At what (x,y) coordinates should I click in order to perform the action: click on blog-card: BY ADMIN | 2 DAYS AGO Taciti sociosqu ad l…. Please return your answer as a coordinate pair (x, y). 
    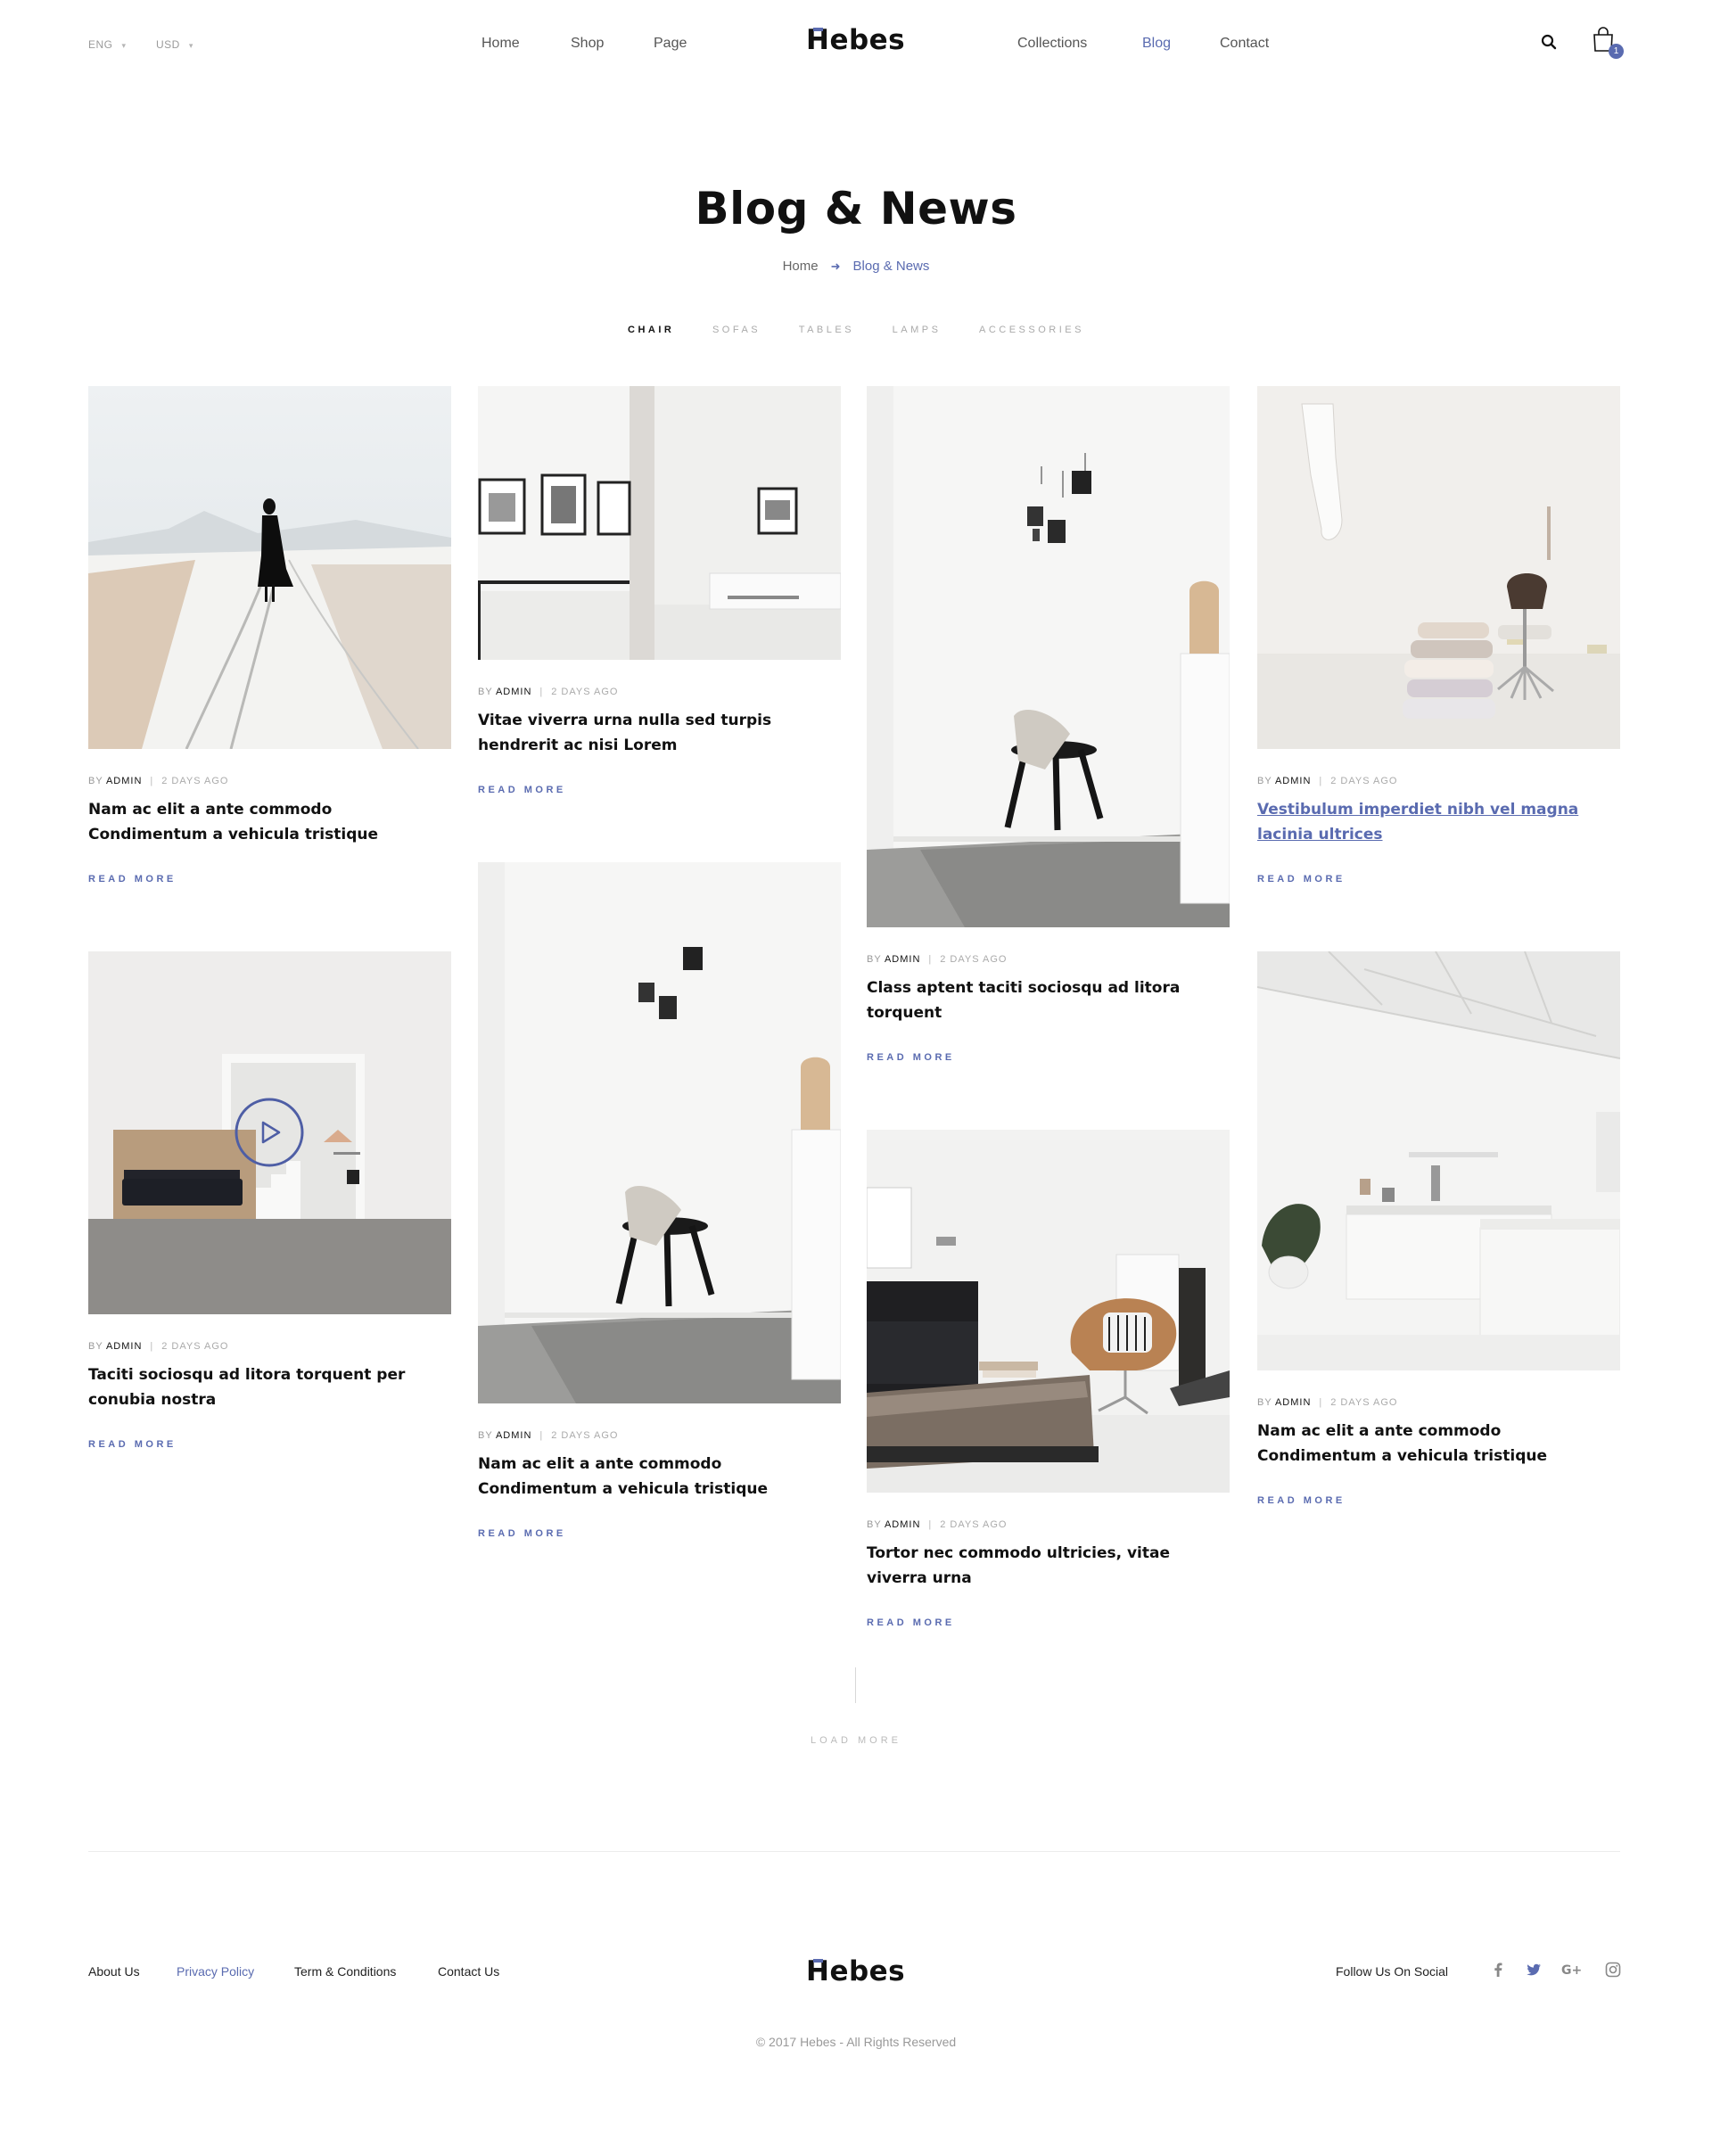
    Looking at the image, I should click on (269, 1201).